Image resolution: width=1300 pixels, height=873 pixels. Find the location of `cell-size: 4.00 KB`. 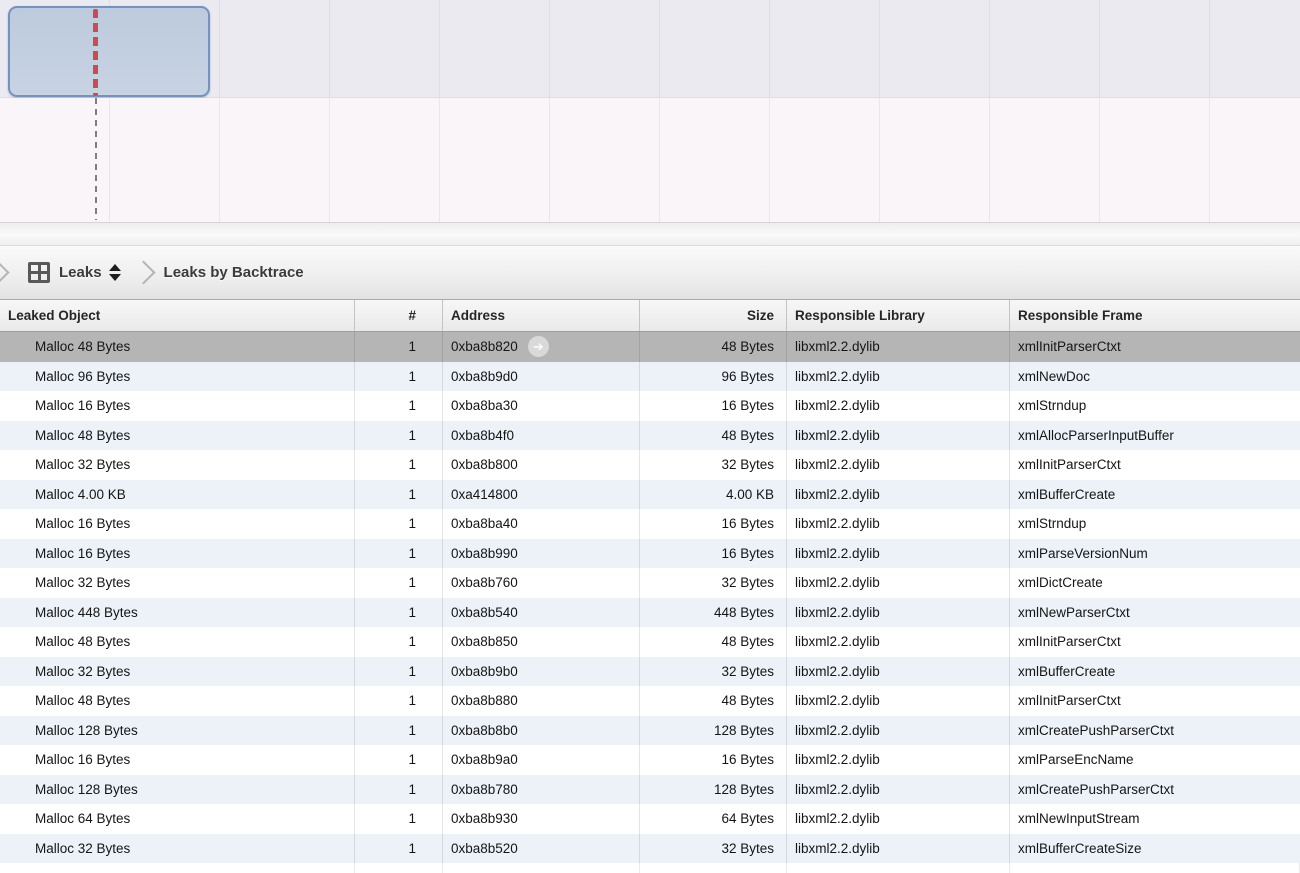

cell-size: 4.00 KB is located at coordinates (713, 494).